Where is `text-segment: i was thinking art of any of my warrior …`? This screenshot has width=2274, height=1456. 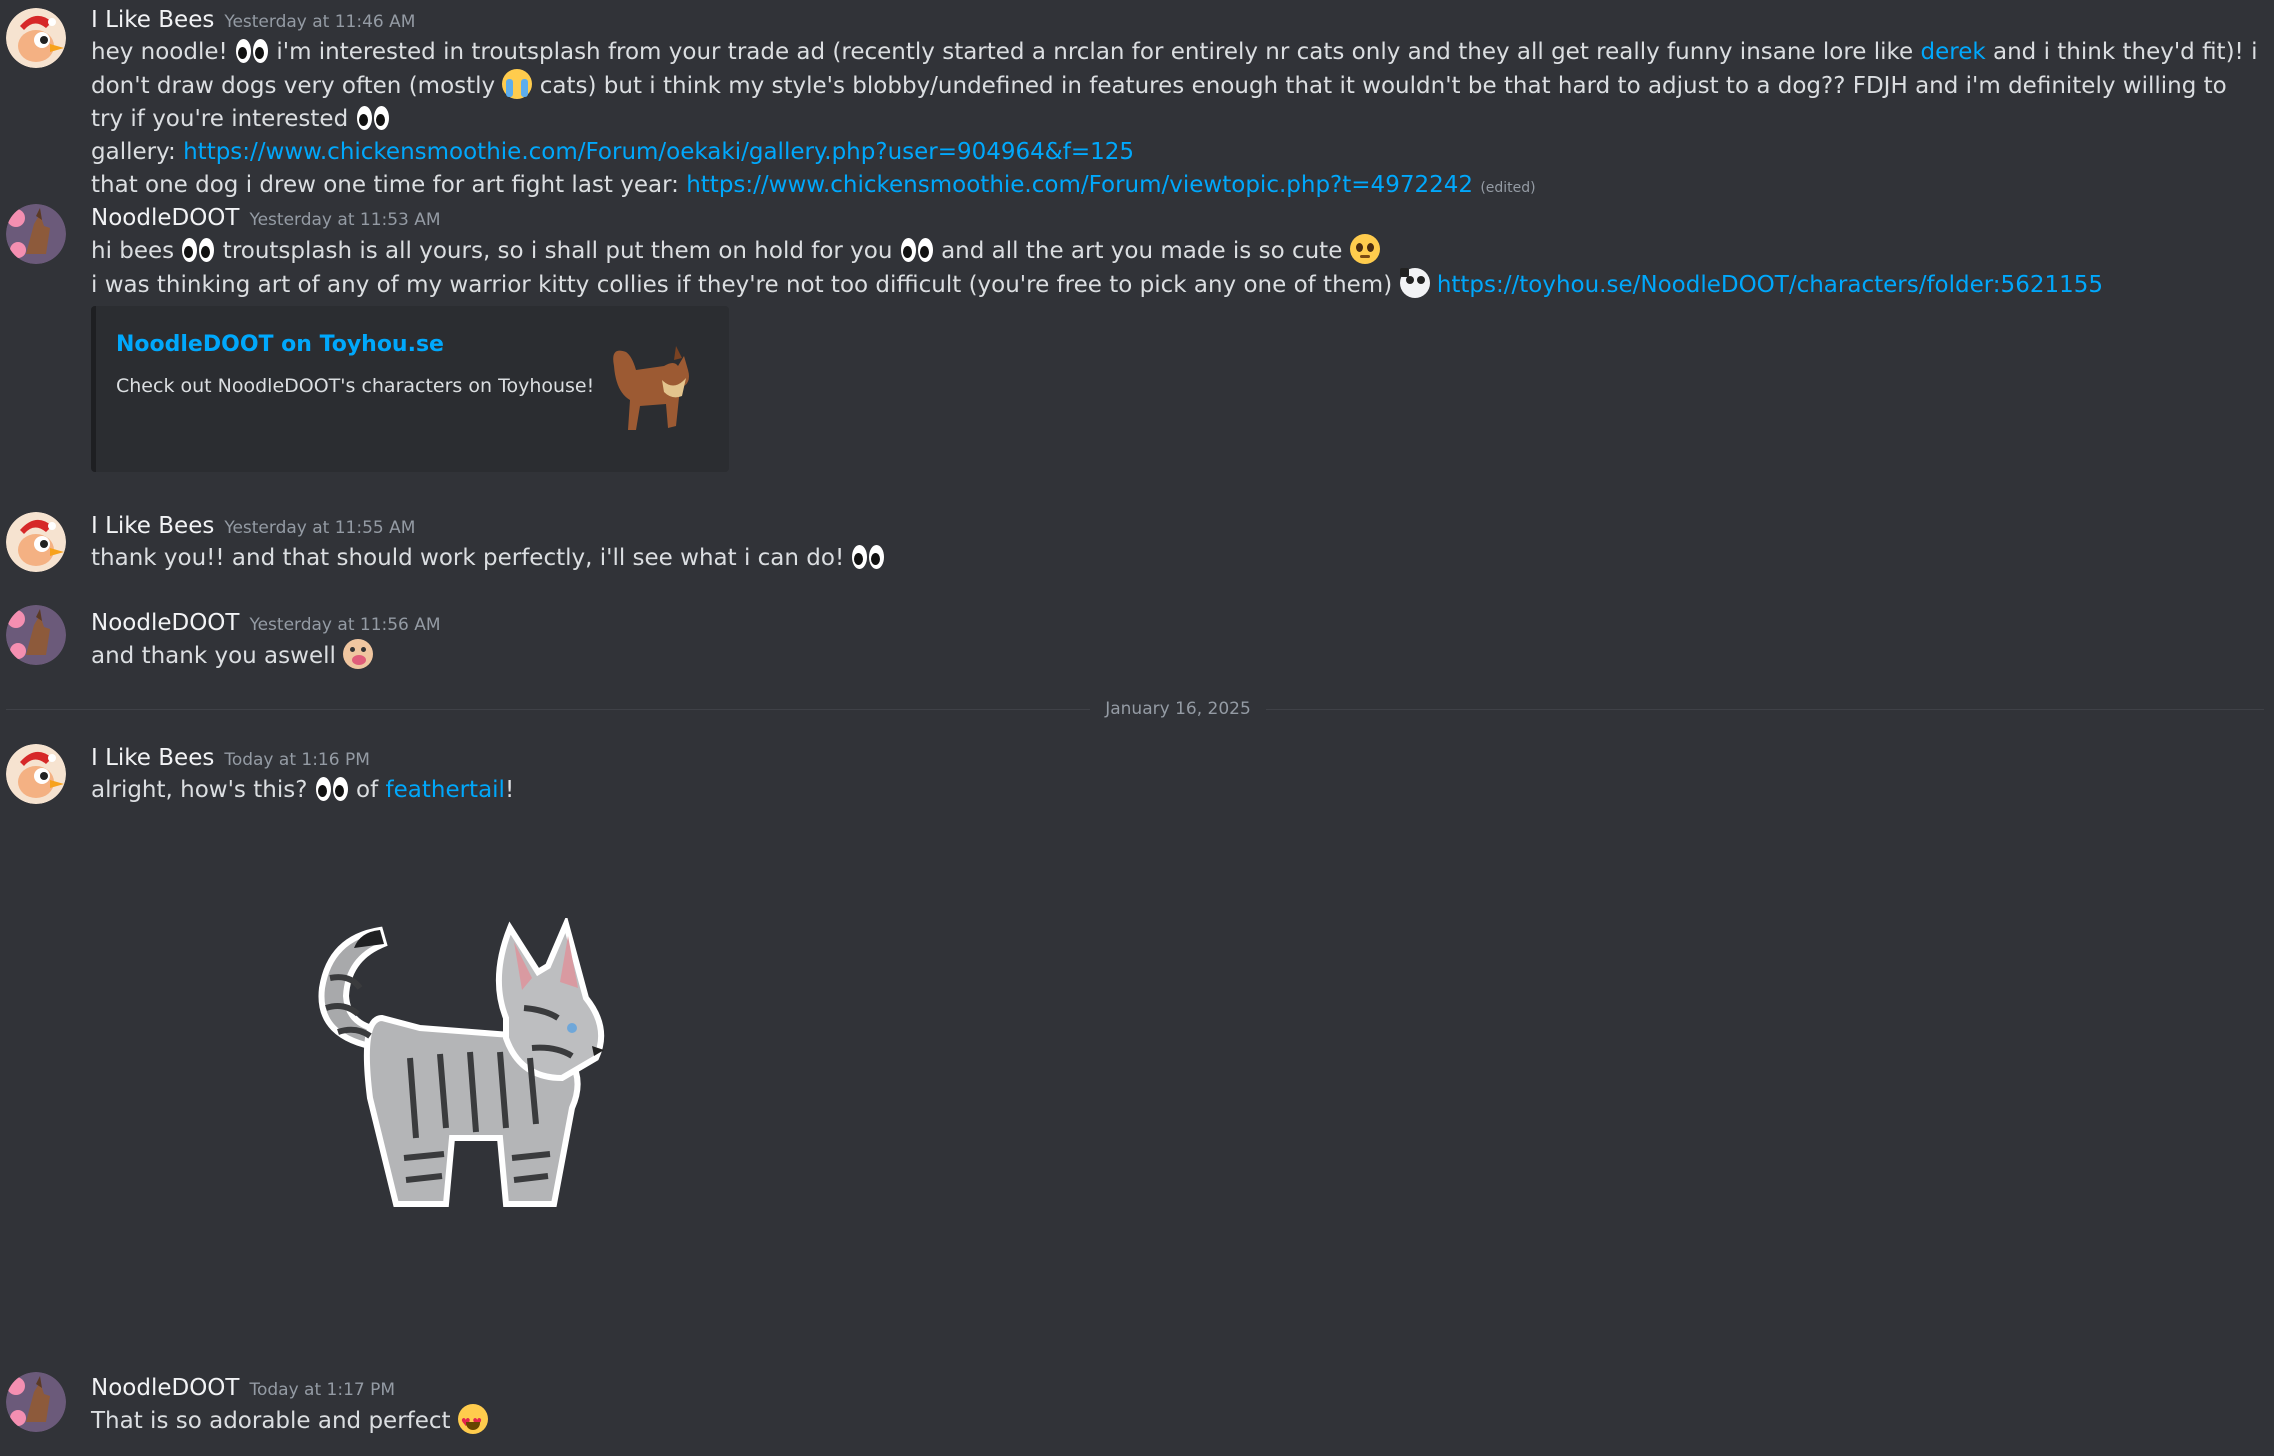 text-segment: i was thinking art of any of my warrior … is located at coordinates (742, 285).